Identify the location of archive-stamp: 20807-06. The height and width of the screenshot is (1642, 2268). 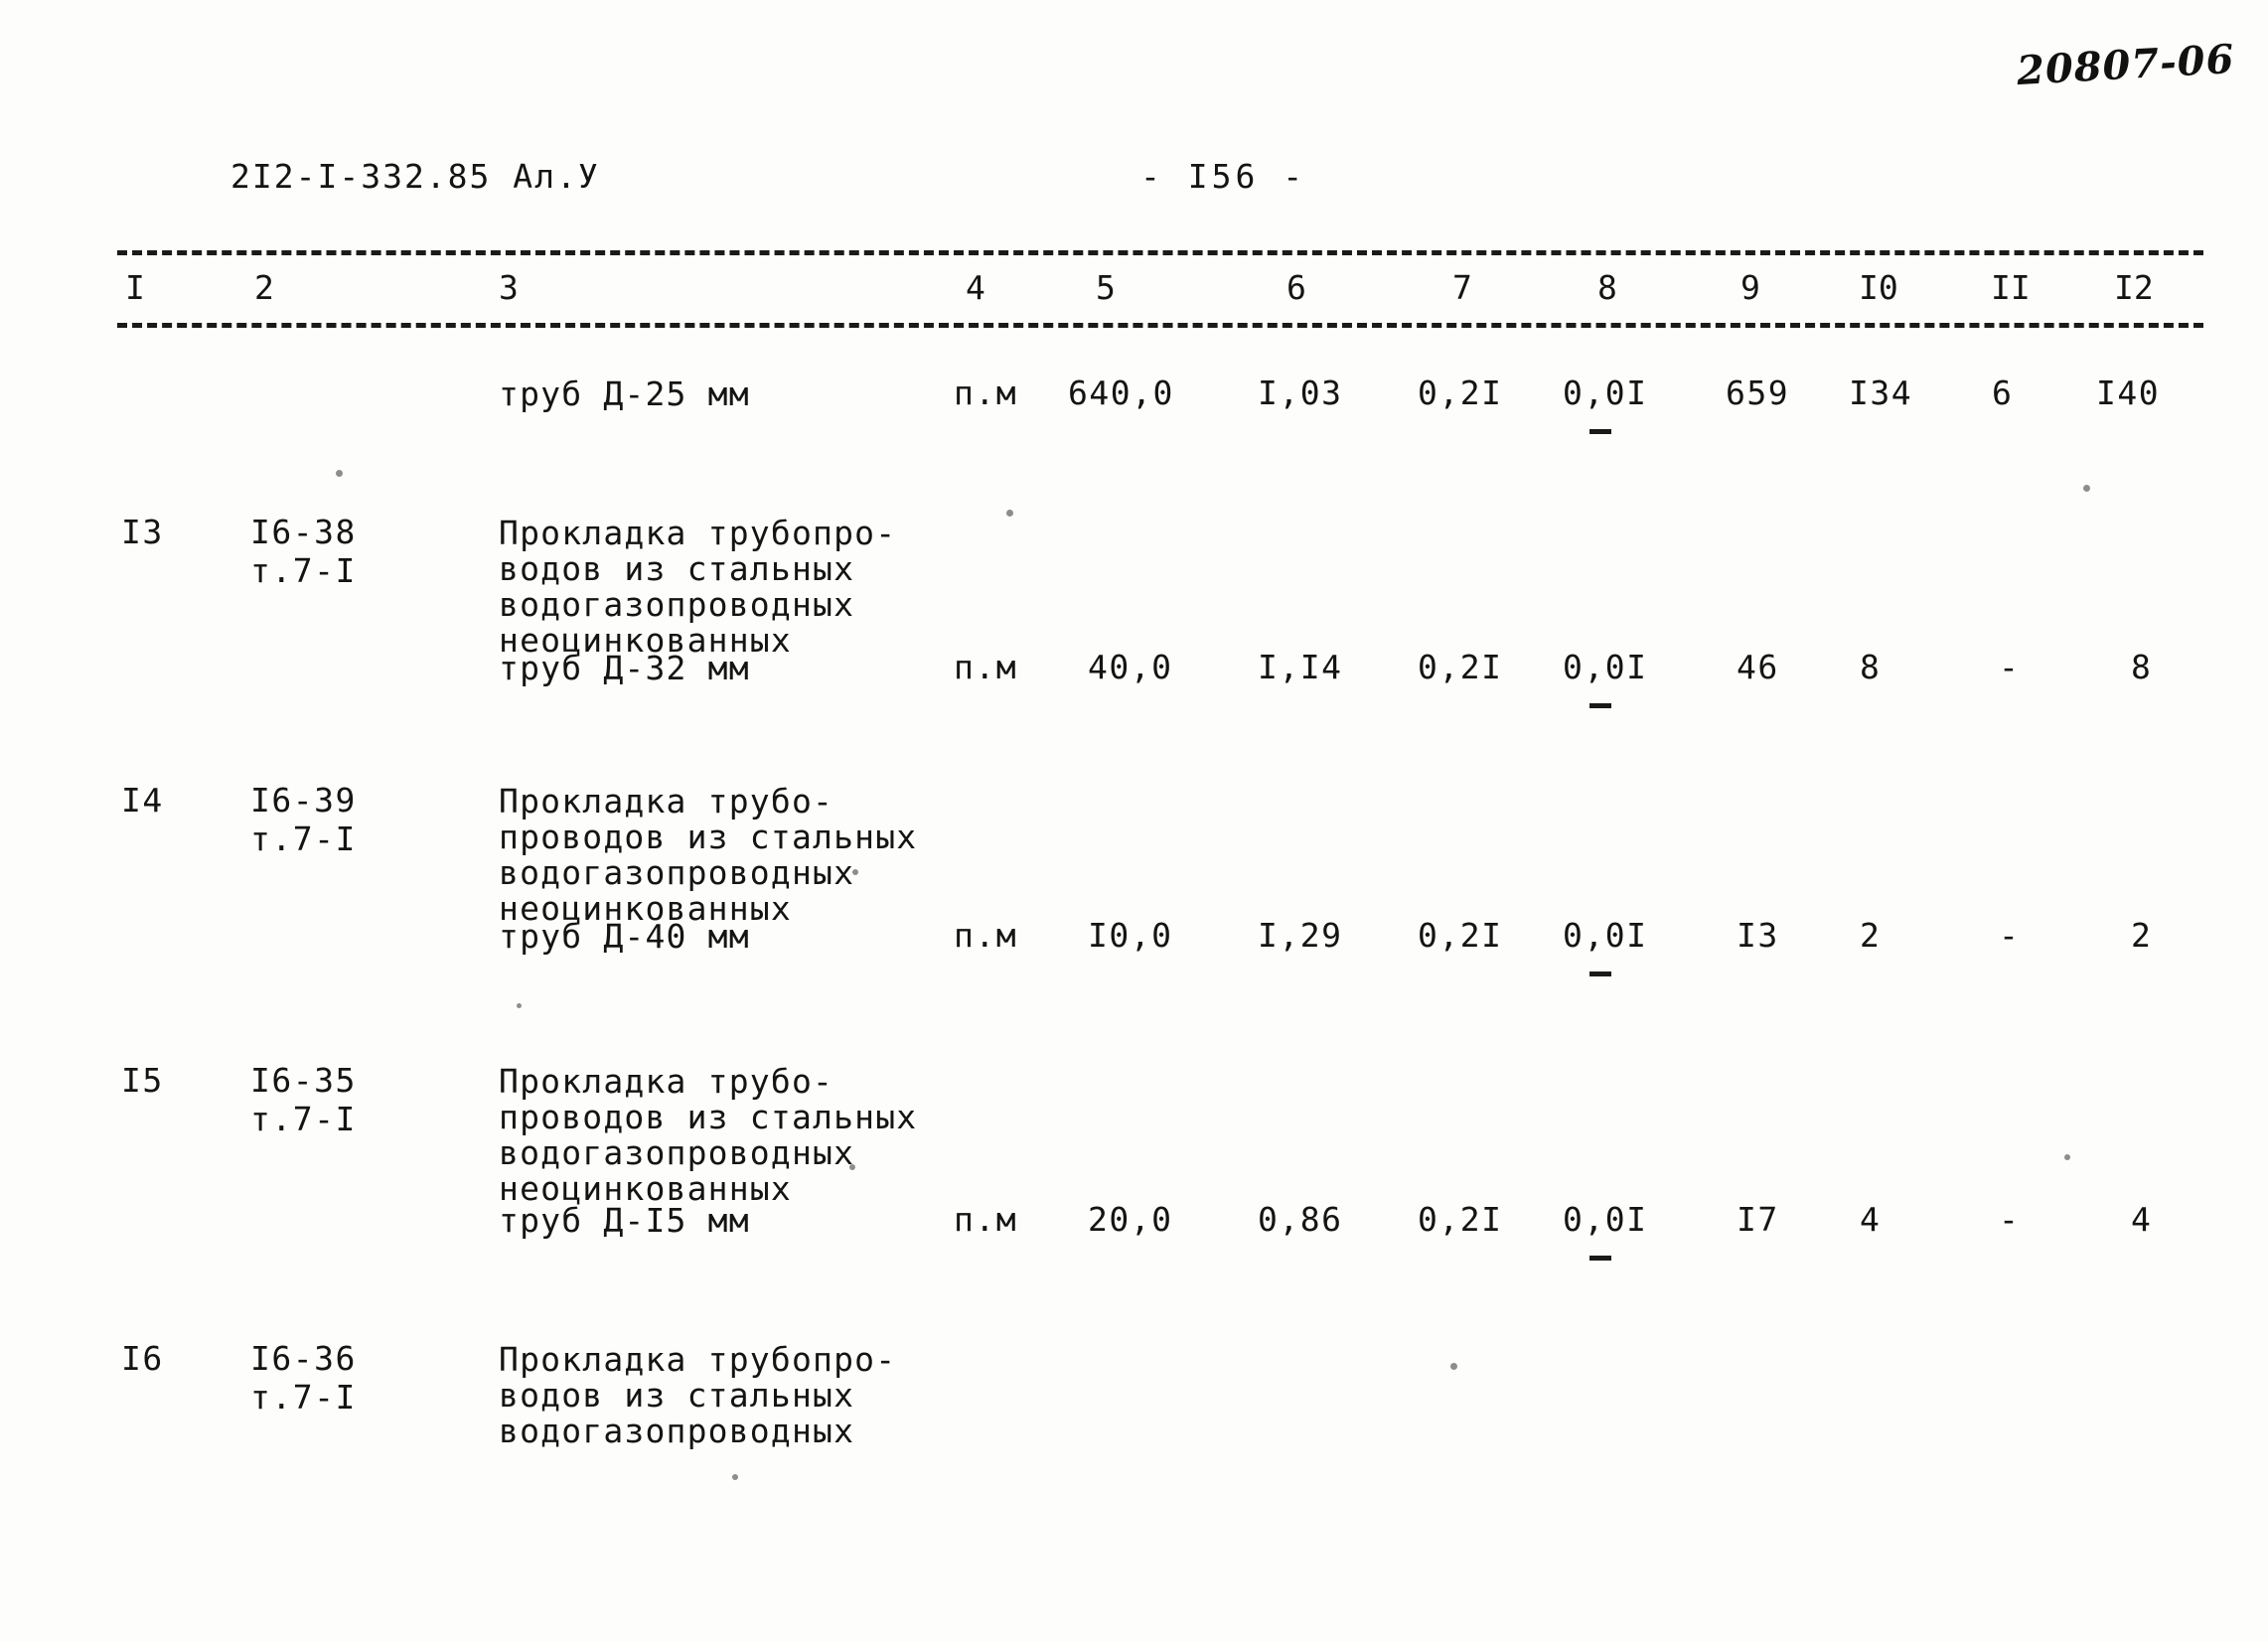
(2125, 65).